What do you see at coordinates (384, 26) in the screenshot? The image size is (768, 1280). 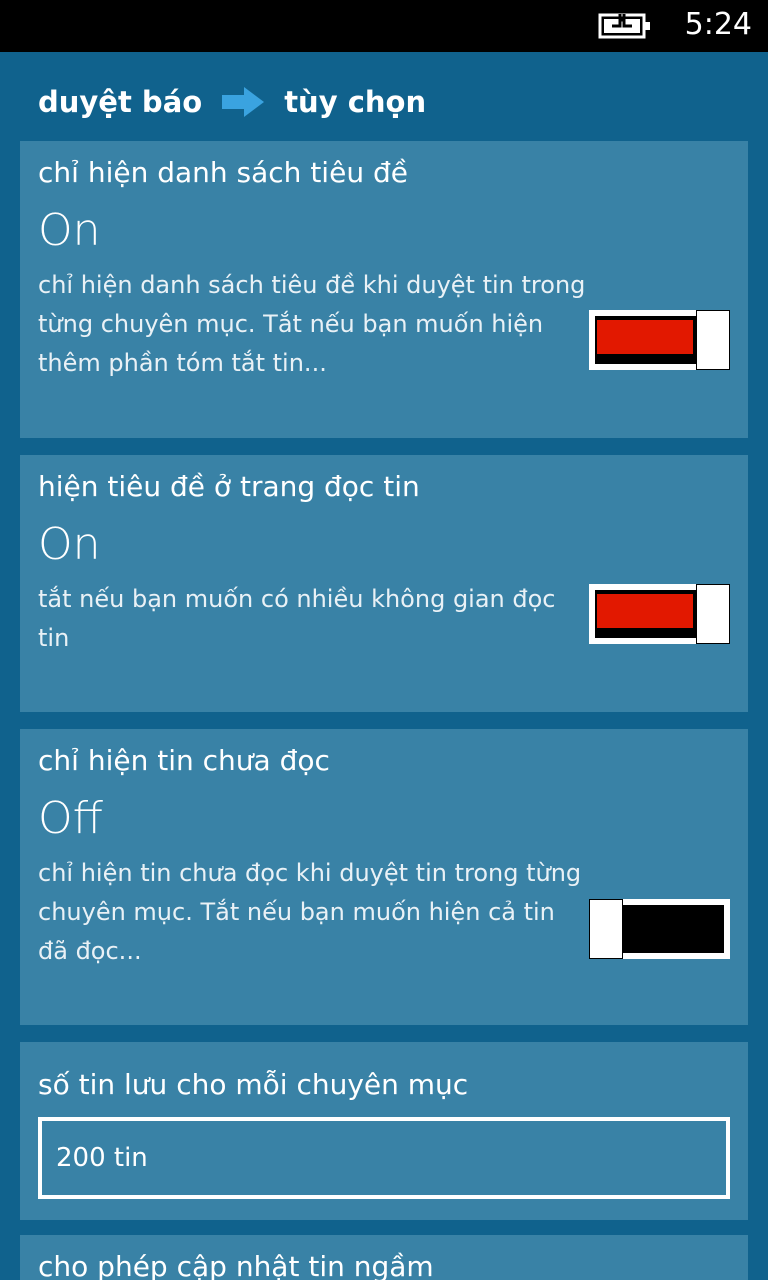 I see `status-bar: 5:24` at bounding box center [384, 26].